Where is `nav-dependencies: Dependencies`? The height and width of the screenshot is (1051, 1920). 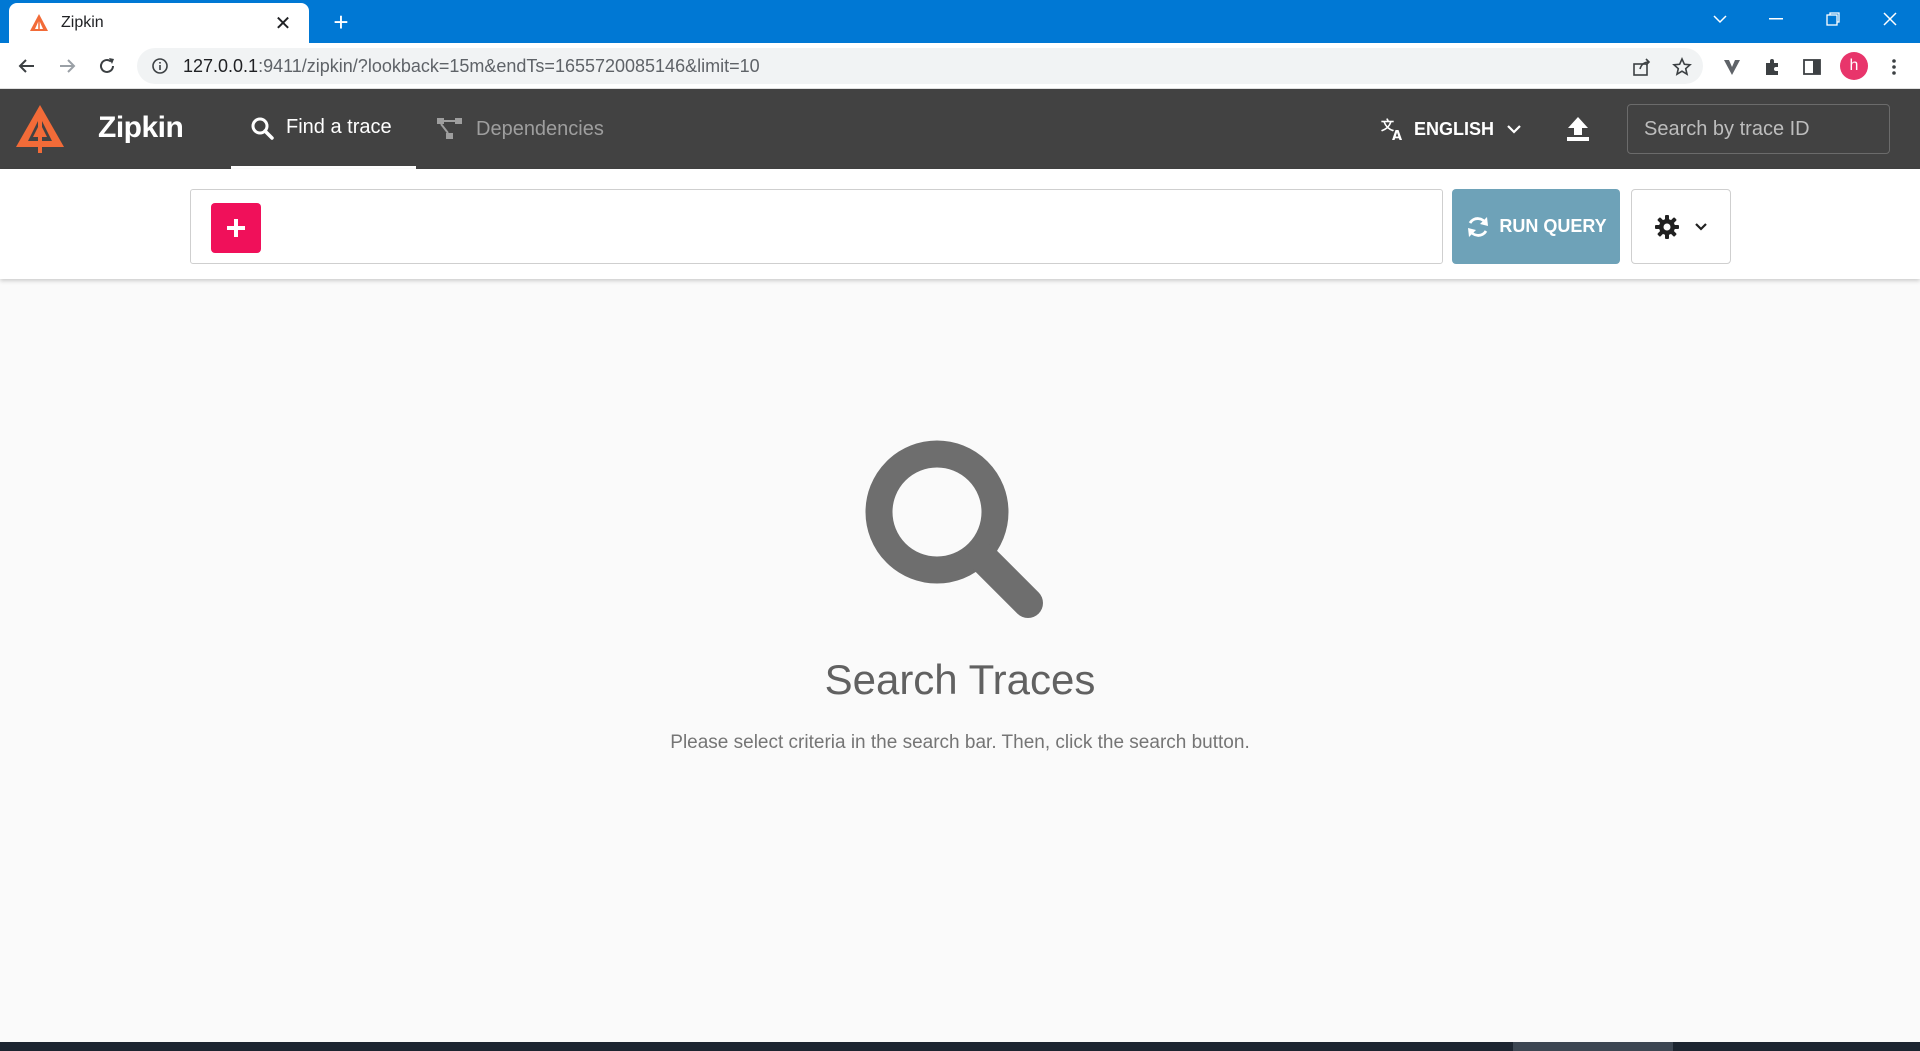
nav-dependencies: Dependencies is located at coordinates (520, 129).